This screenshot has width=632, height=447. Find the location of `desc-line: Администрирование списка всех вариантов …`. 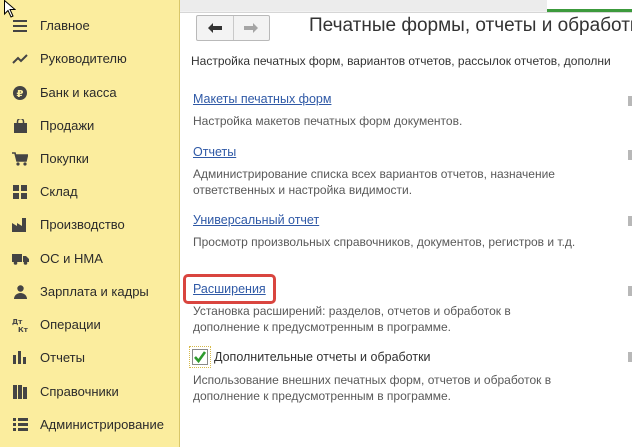

desc-line: Администрирование списка всех вариантов … is located at coordinates (374, 174).